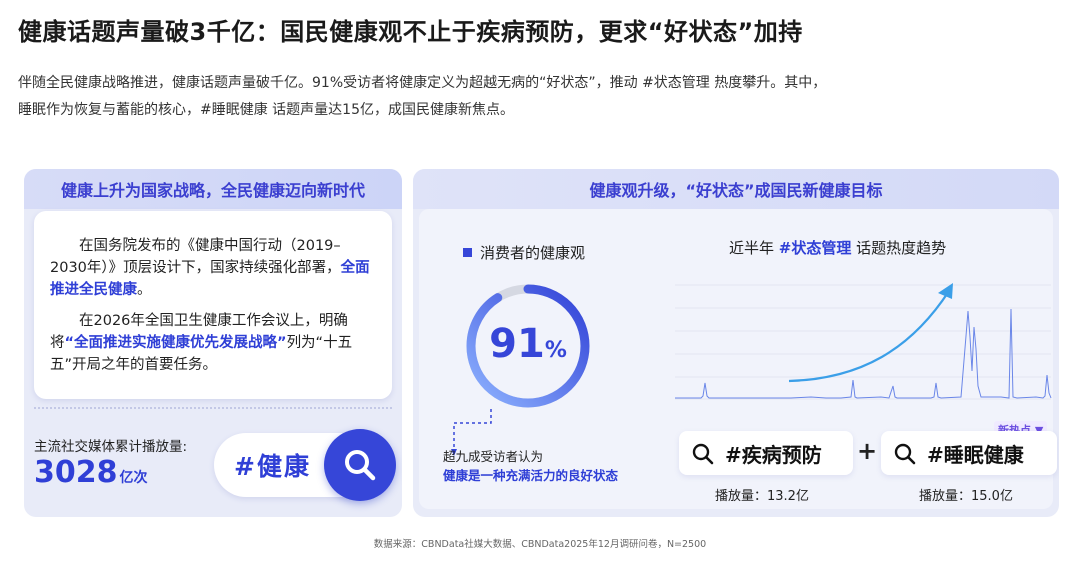  What do you see at coordinates (175, 343) in the screenshot?
I see `policy-highlight: “全面推进实施健康优先发展战略”` at bounding box center [175, 343].